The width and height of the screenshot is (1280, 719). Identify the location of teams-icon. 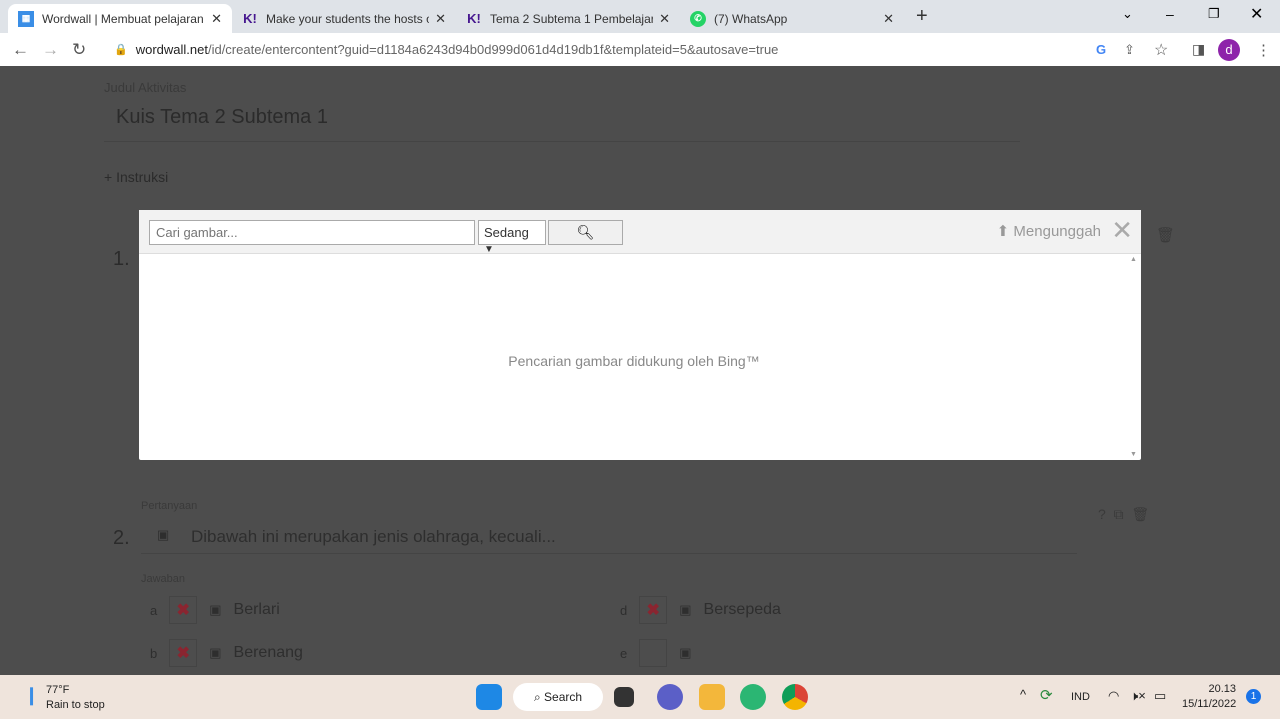
(670, 697).